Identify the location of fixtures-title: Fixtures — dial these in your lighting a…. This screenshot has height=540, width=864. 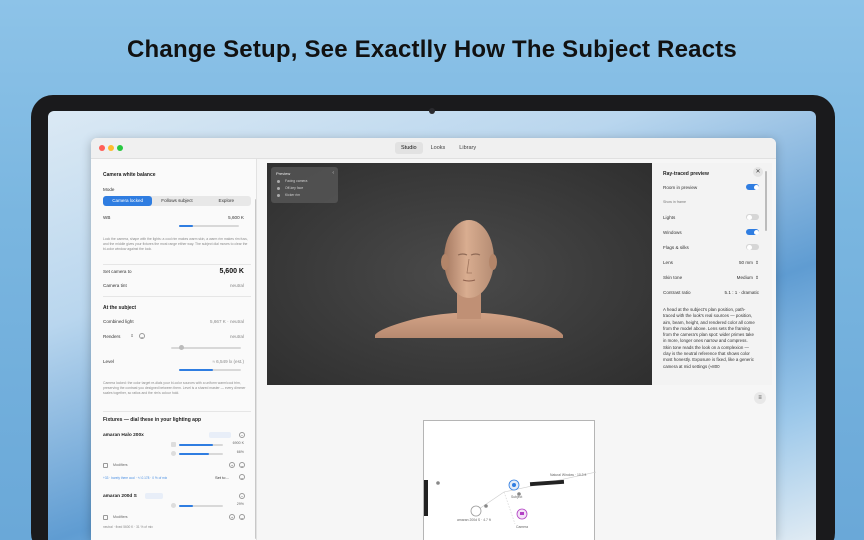
(152, 420).